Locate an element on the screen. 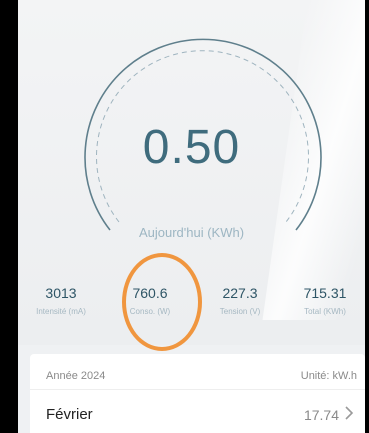 The image size is (369, 433). stat-value: 3013 is located at coordinates (61, 293).